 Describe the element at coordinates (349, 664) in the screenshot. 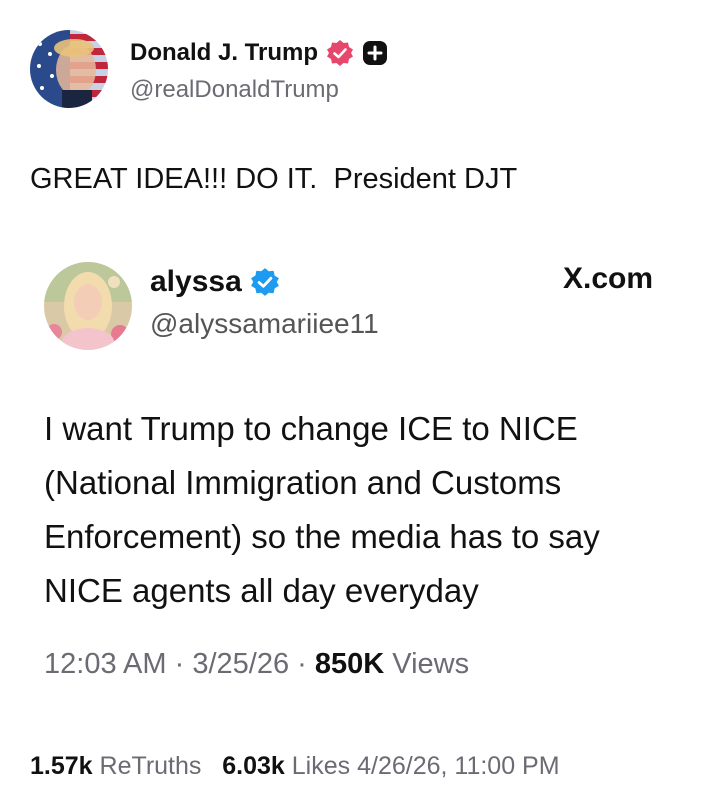

I see `views-count: 850K` at that location.